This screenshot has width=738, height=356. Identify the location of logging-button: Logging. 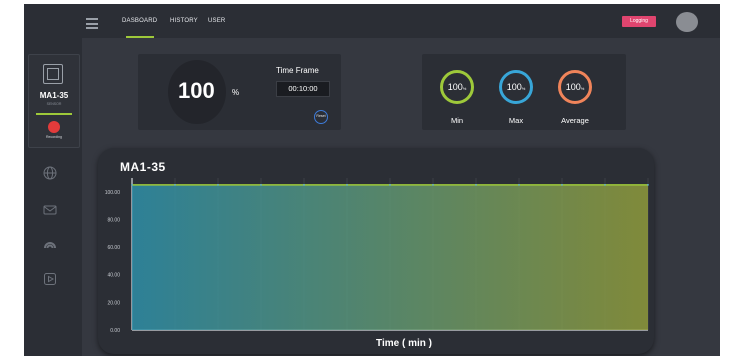
(639, 21).